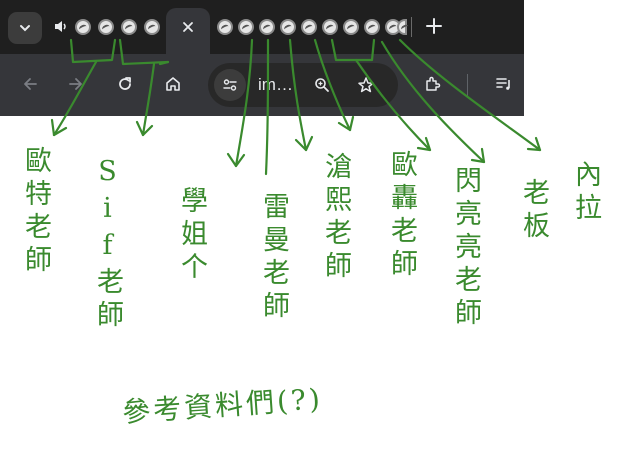  Describe the element at coordinates (465, 248) in the screenshot. I see `label-shiny-teacher: 閃亮亮老師` at that location.